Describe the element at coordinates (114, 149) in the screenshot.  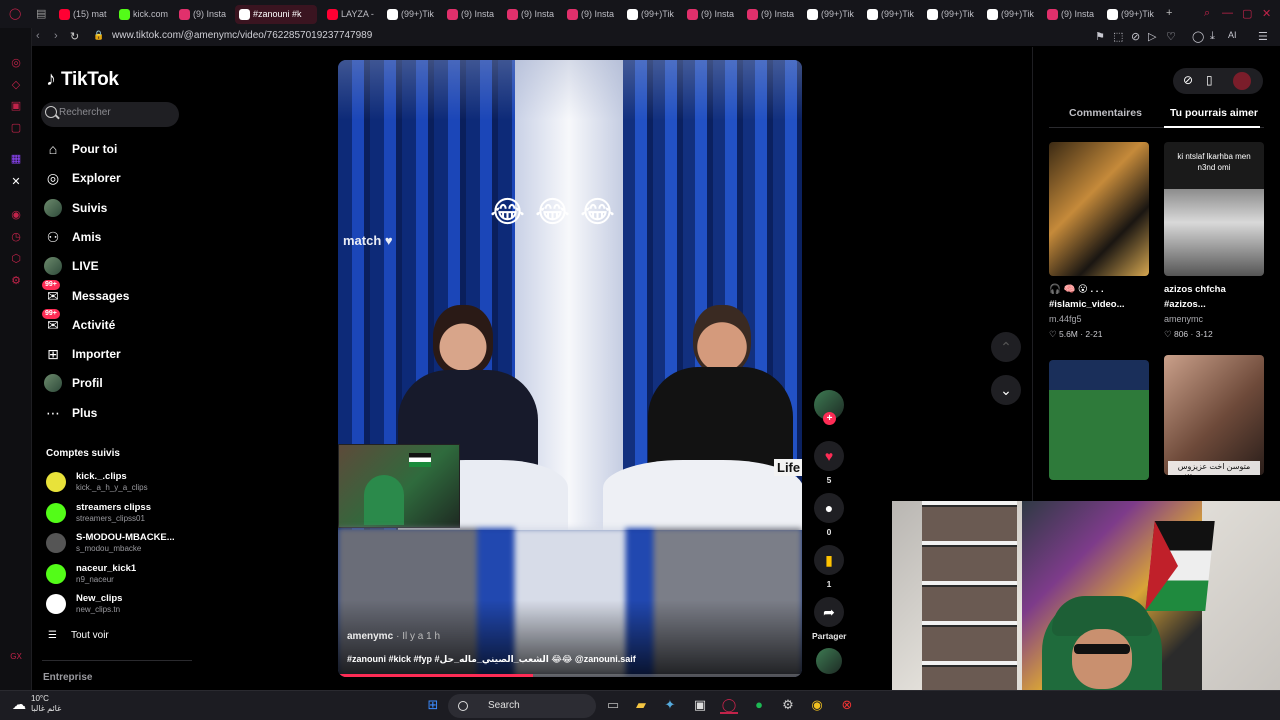
I see `nav-item-pour-toi: ⌂ Pour toi` at that location.